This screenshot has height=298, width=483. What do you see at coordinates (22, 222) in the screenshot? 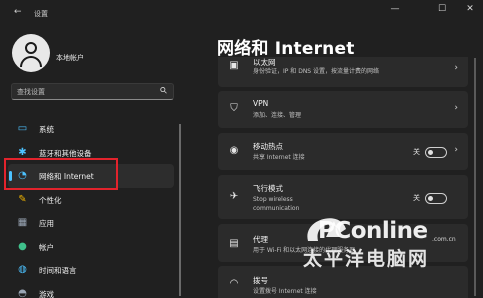
I see `apps-icon: ▦` at bounding box center [22, 222].